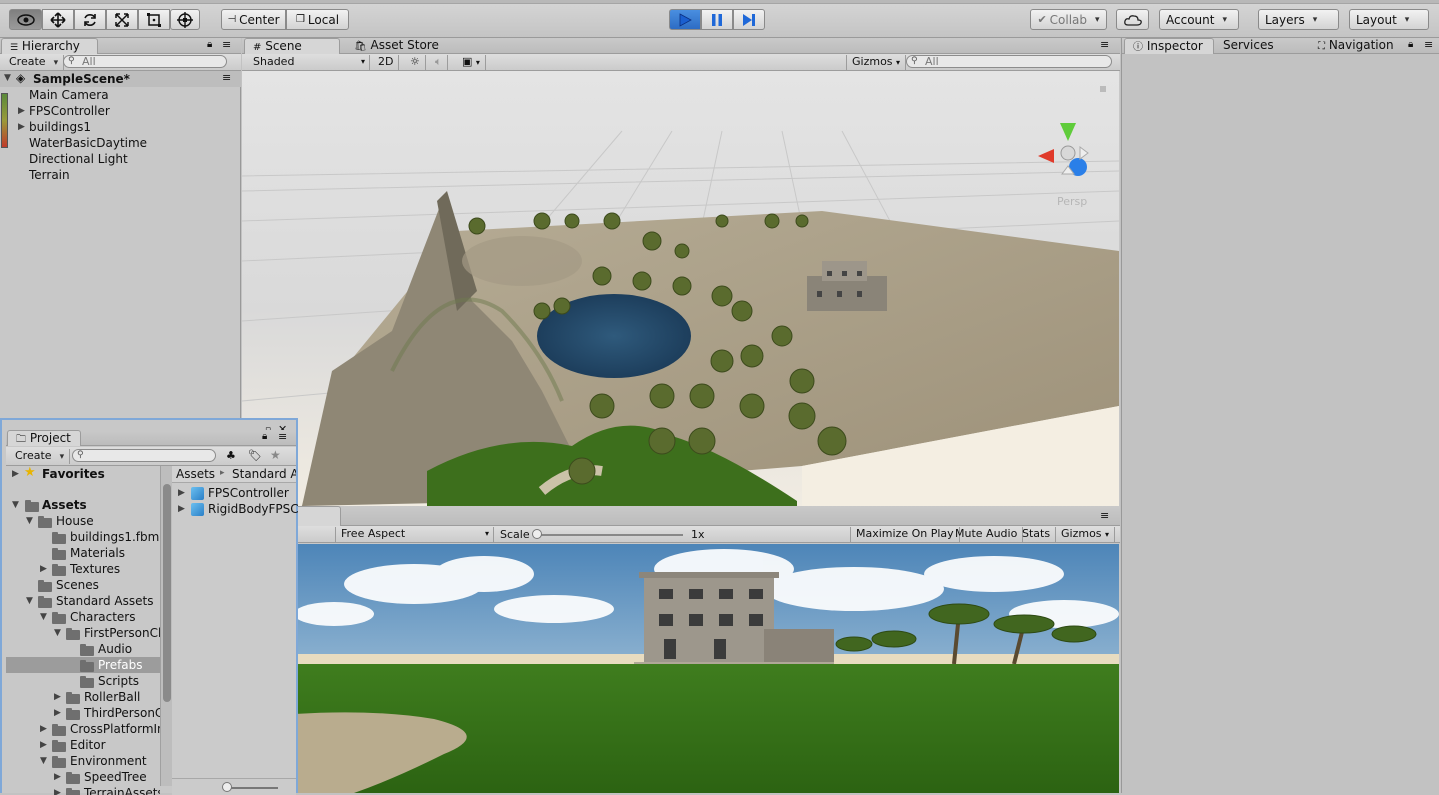 The image size is (1439, 795). What do you see at coordinates (83, 665) in the screenshot?
I see `project-folder-row: Prefabs` at bounding box center [83, 665].